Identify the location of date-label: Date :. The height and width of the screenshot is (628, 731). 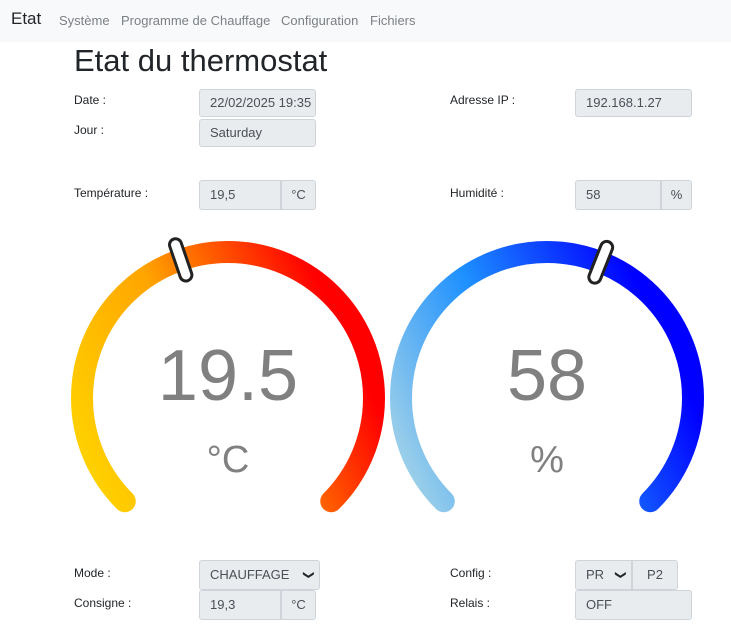
(90, 100).